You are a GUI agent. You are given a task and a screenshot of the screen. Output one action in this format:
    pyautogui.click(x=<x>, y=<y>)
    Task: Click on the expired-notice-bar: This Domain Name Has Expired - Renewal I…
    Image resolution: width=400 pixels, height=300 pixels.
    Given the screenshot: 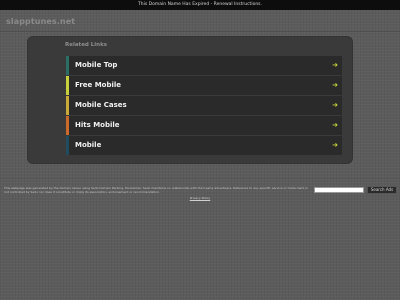 What is the action you would take?
    pyautogui.click(x=200, y=5)
    